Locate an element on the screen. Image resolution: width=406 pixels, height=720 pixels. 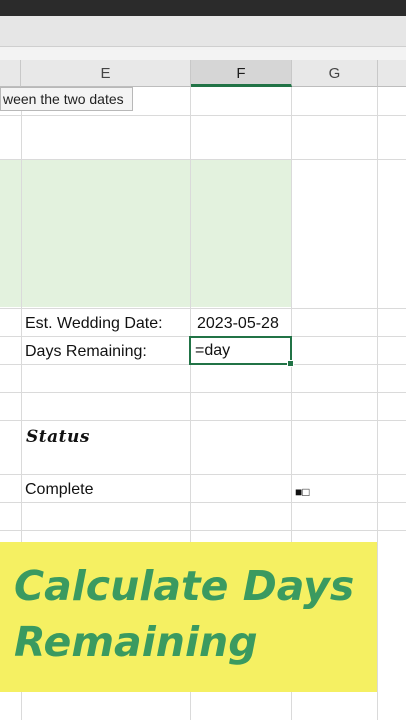
status-heading: Status is located at coordinates (58, 437).